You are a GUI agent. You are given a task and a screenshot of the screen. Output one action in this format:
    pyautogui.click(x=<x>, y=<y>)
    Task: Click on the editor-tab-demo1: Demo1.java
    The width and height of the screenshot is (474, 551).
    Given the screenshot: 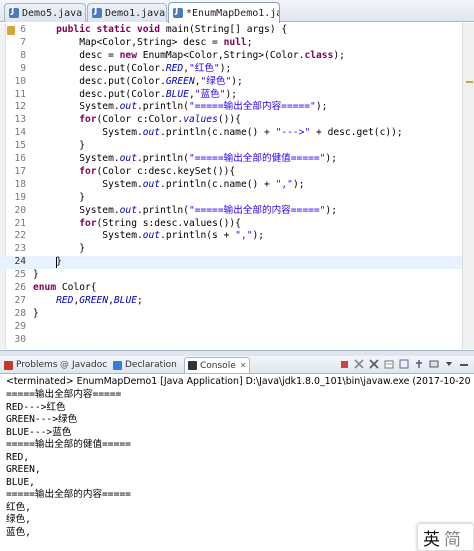 What is the action you would take?
    pyautogui.click(x=127, y=12)
    